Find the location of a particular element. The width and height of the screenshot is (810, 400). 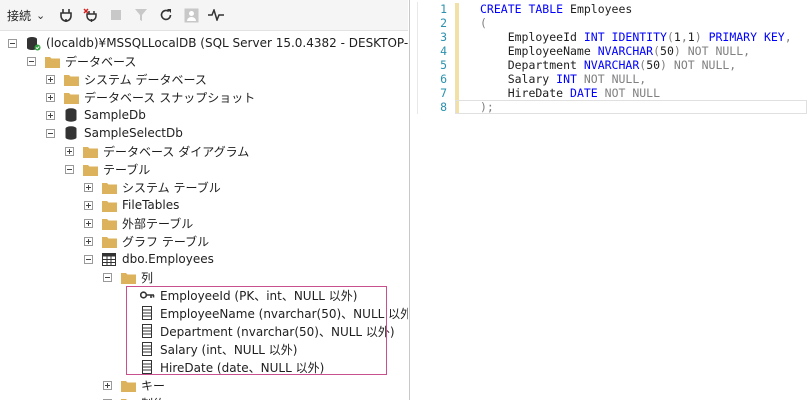

code-line: EmployeeName NVARCHAR(50) NOT NULL, is located at coordinates (615, 51).